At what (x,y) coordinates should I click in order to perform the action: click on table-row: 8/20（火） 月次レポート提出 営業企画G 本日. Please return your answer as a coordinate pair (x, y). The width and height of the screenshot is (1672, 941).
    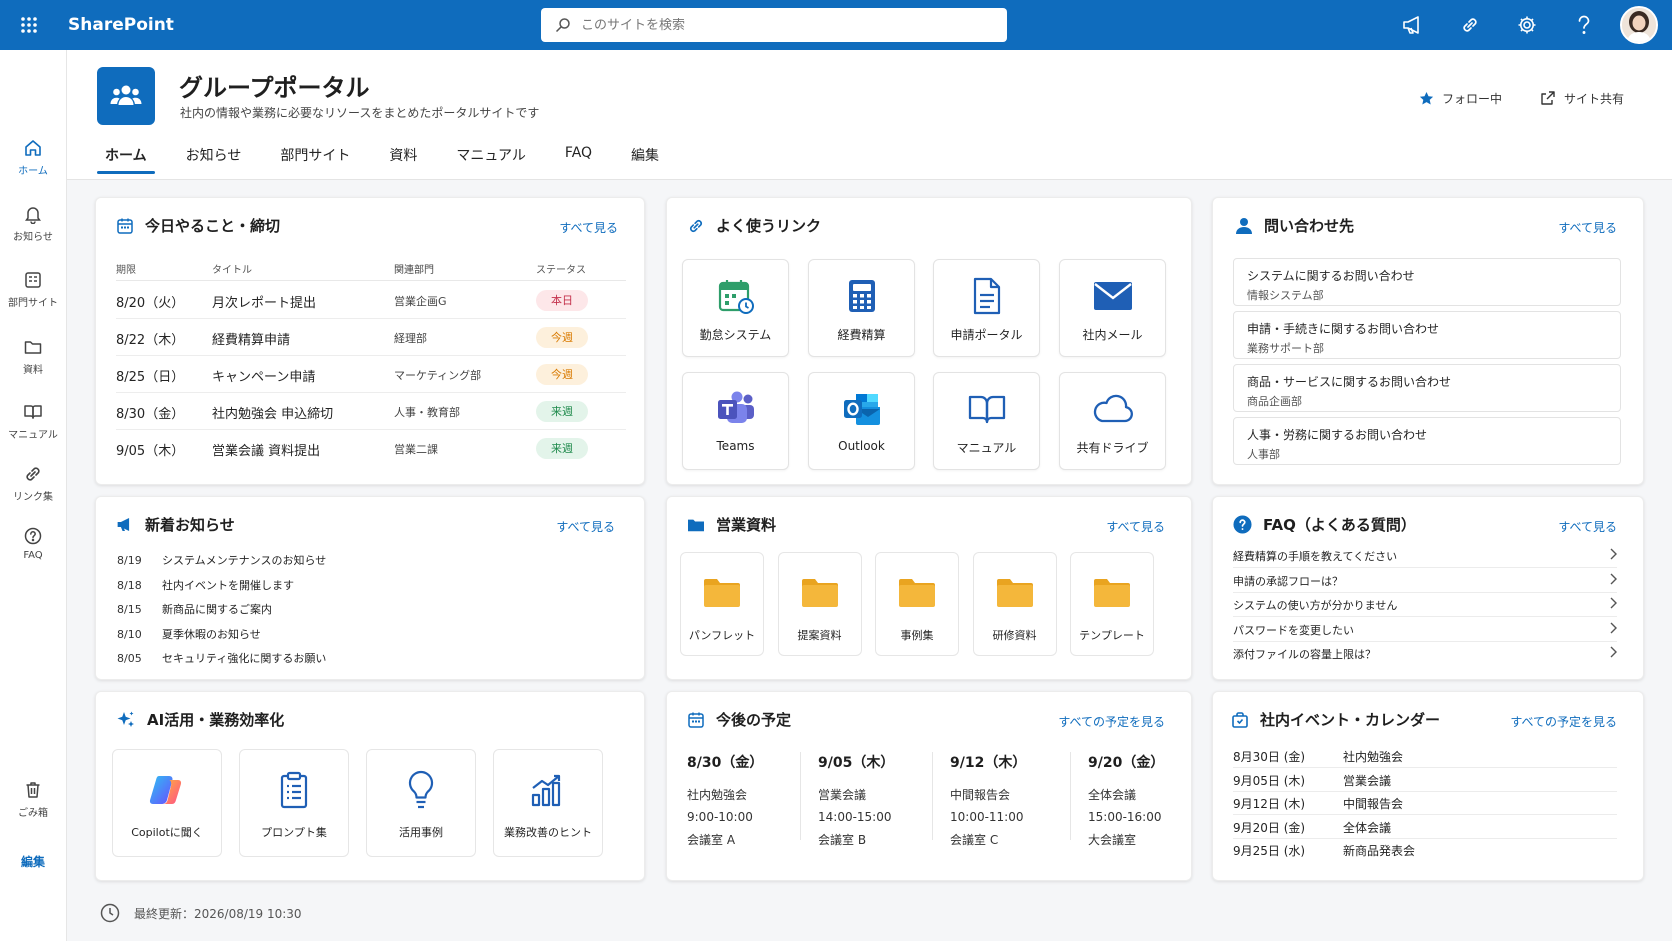
    Looking at the image, I should click on (371, 300).